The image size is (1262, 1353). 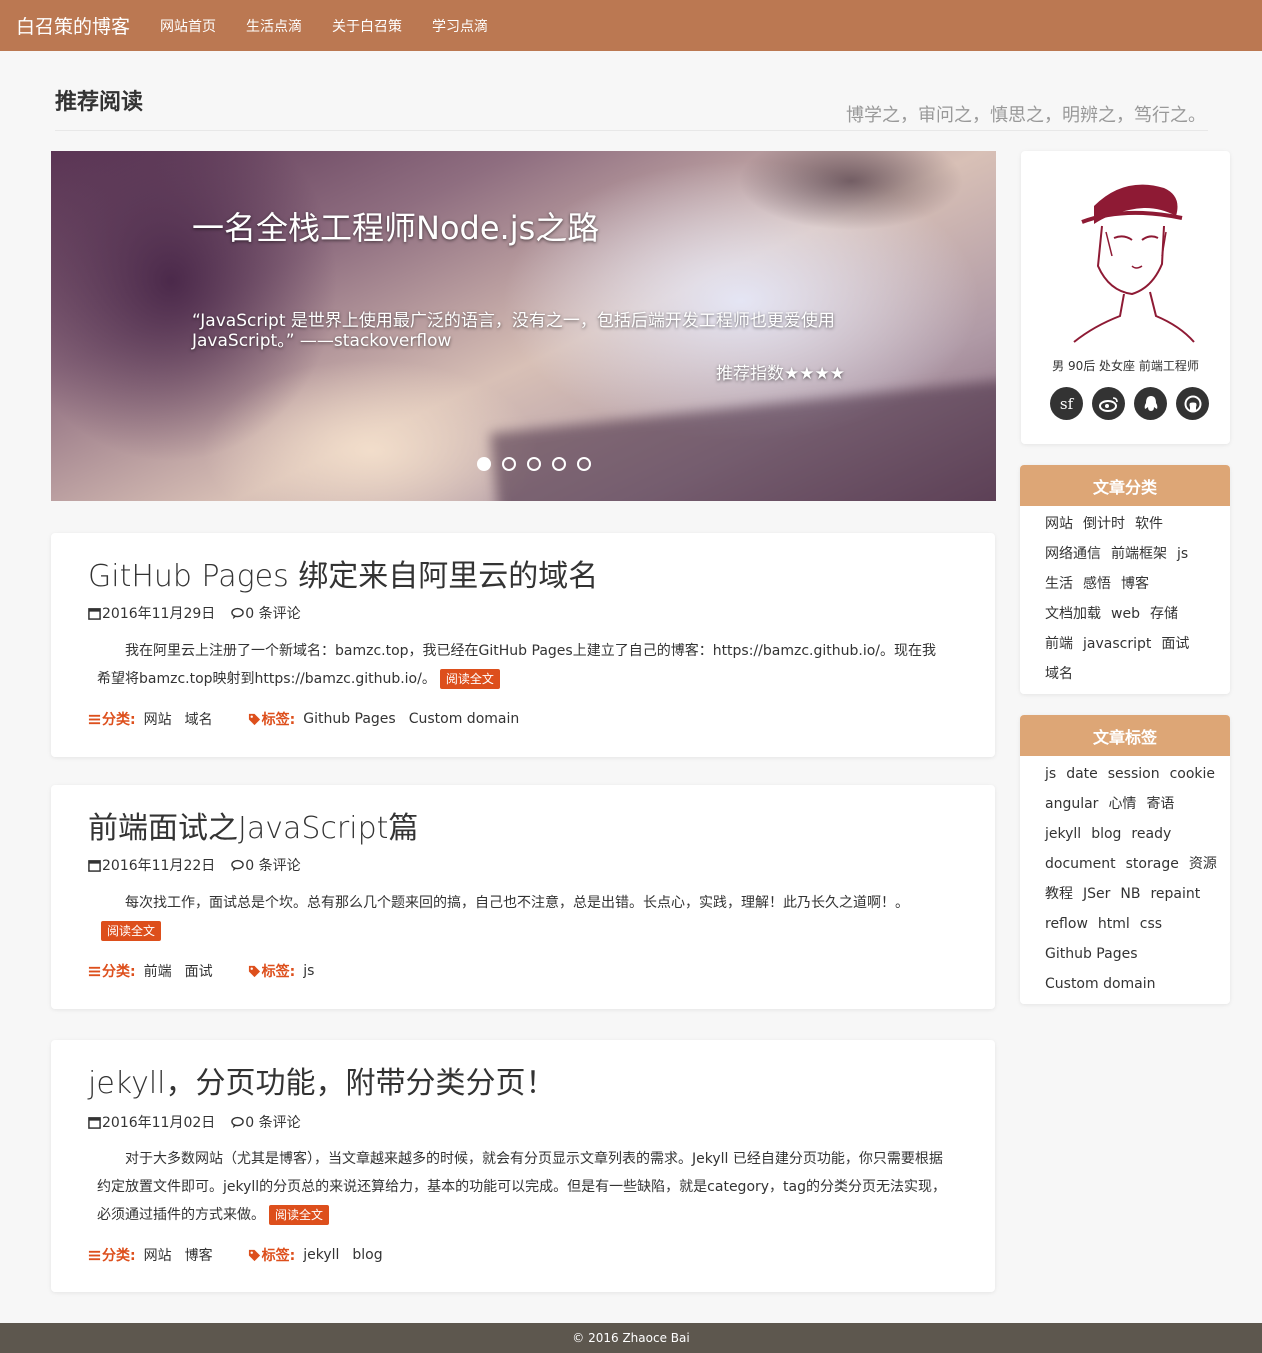 I want to click on site-footer: © 2016 Zhaoce Bai, so click(x=631, y=1338).